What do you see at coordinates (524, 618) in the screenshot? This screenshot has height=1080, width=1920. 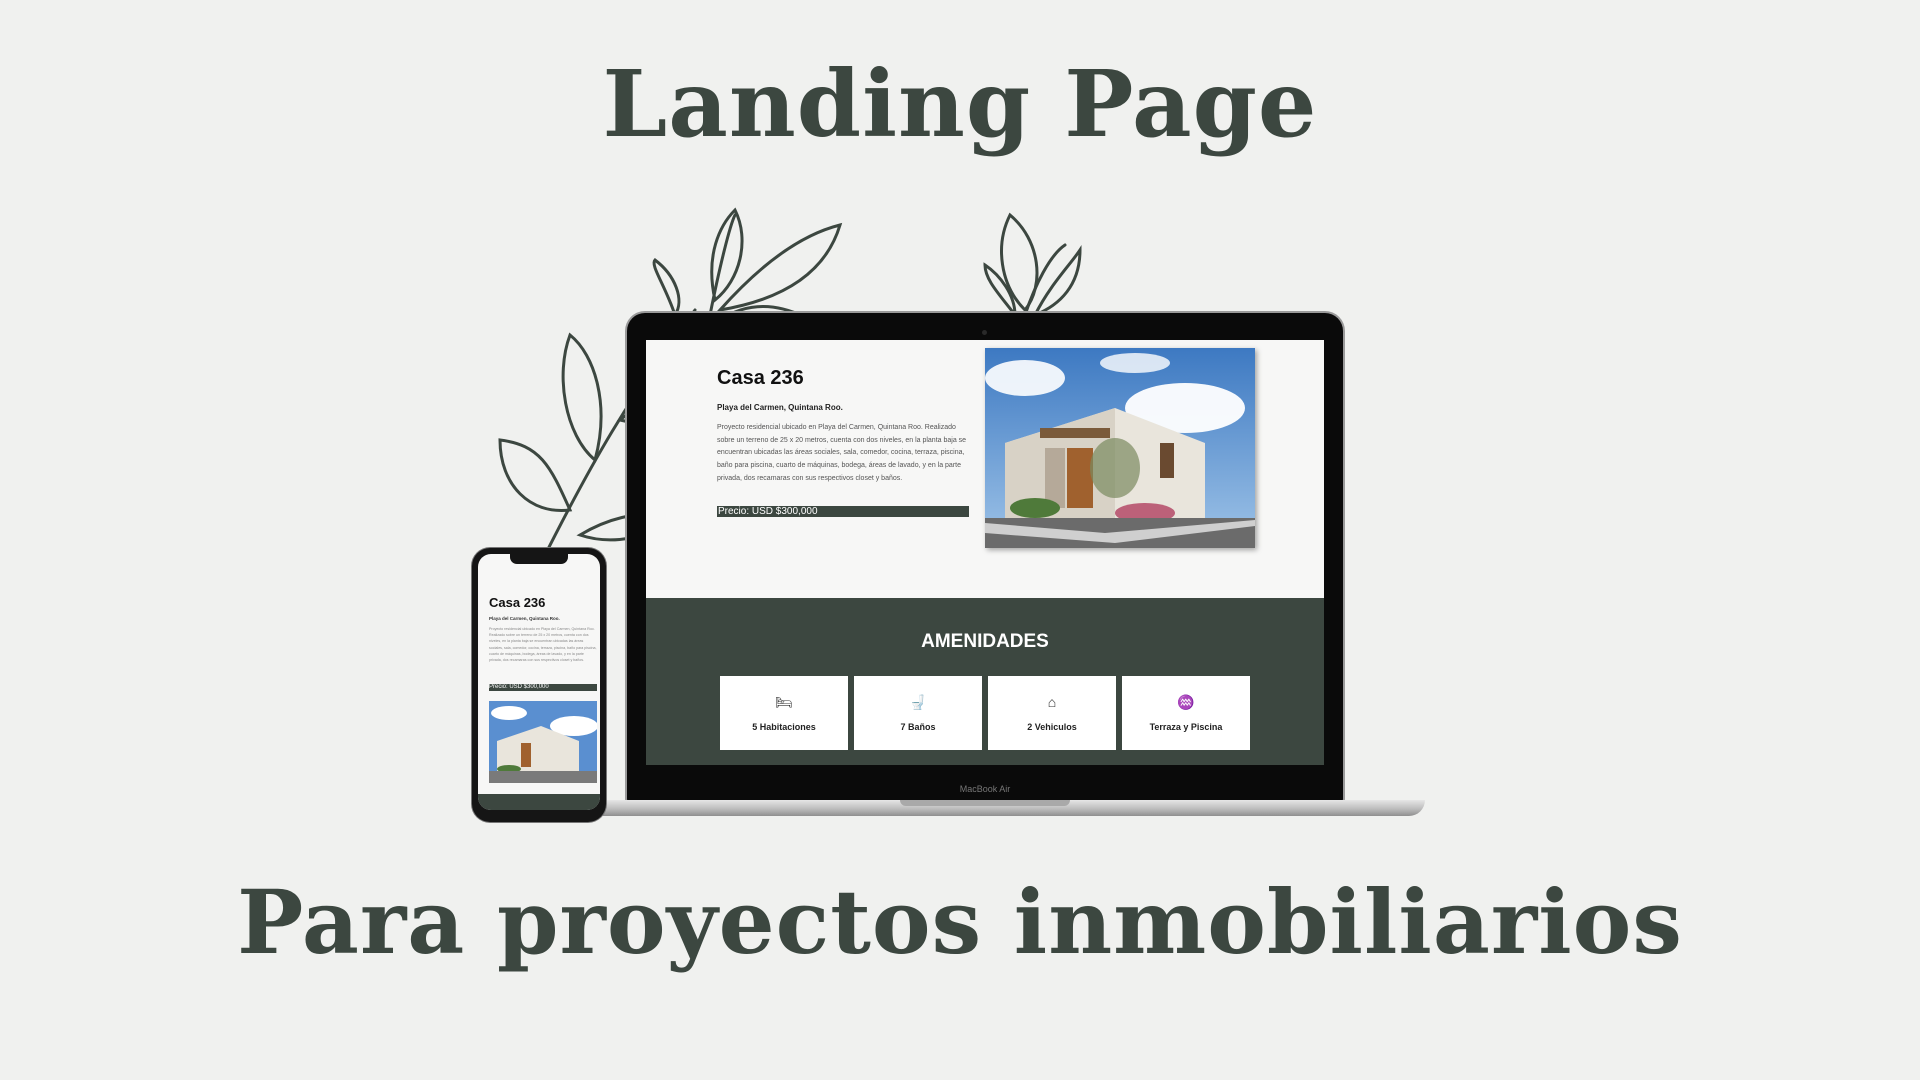 I see `phone-hero-location: Playa del Carmen, Quintana Roo.` at bounding box center [524, 618].